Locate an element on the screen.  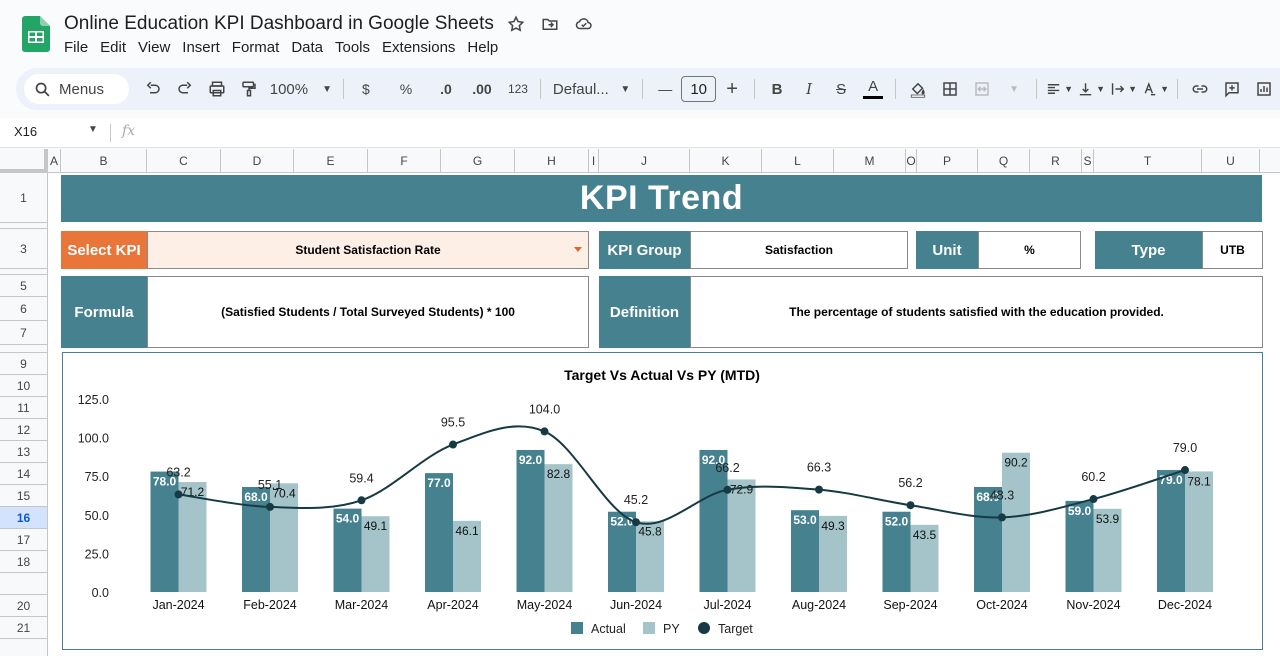
zoom-select: 100% ▼ is located at coordinates (301, 89).